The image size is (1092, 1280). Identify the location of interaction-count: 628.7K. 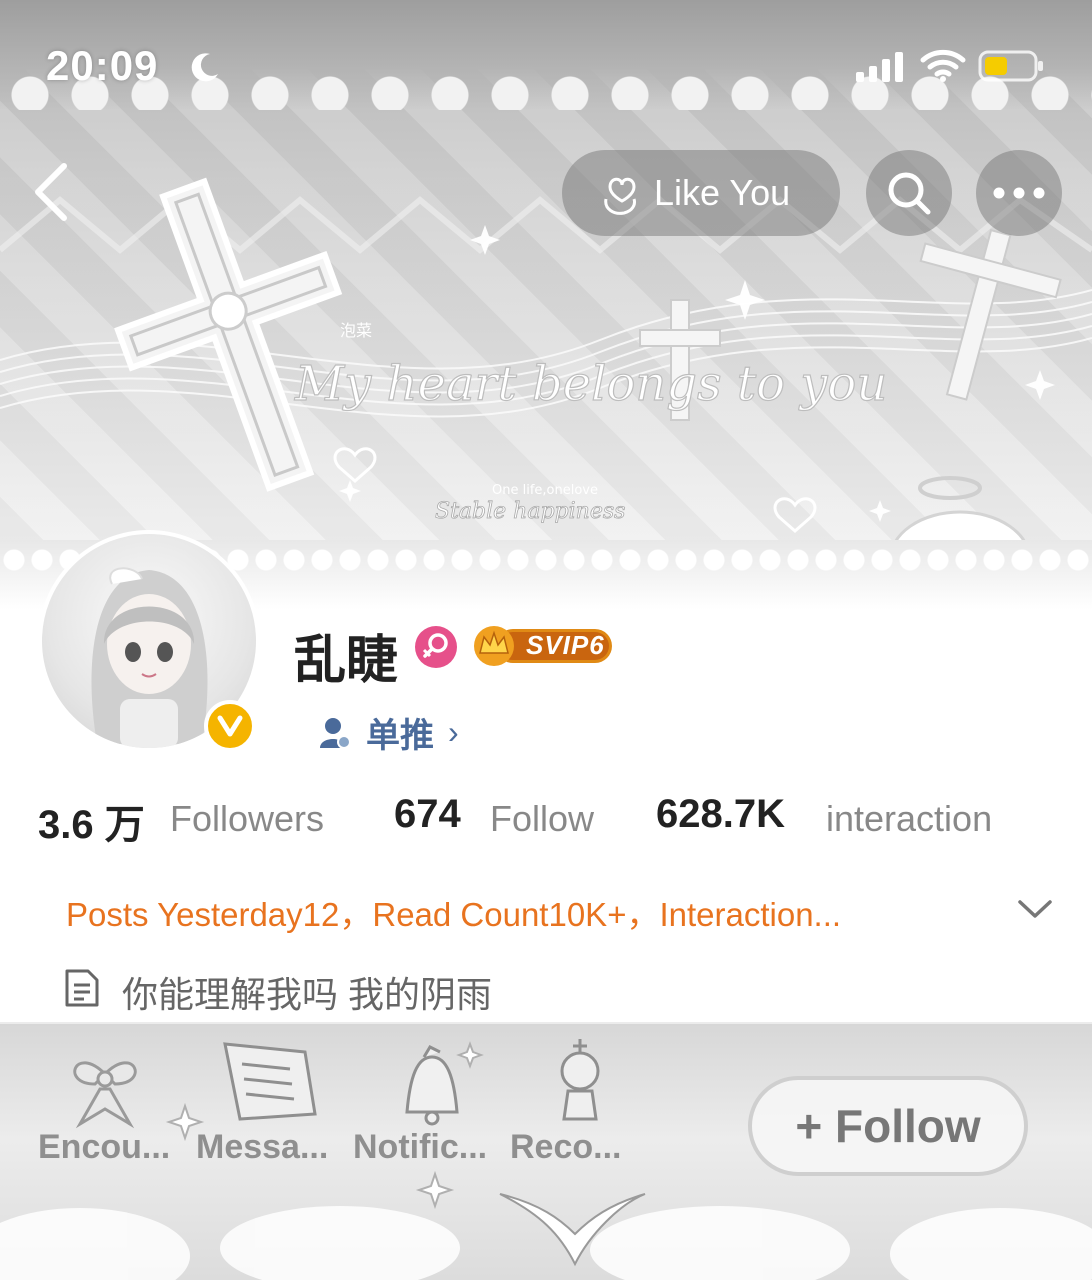
(720, 814).